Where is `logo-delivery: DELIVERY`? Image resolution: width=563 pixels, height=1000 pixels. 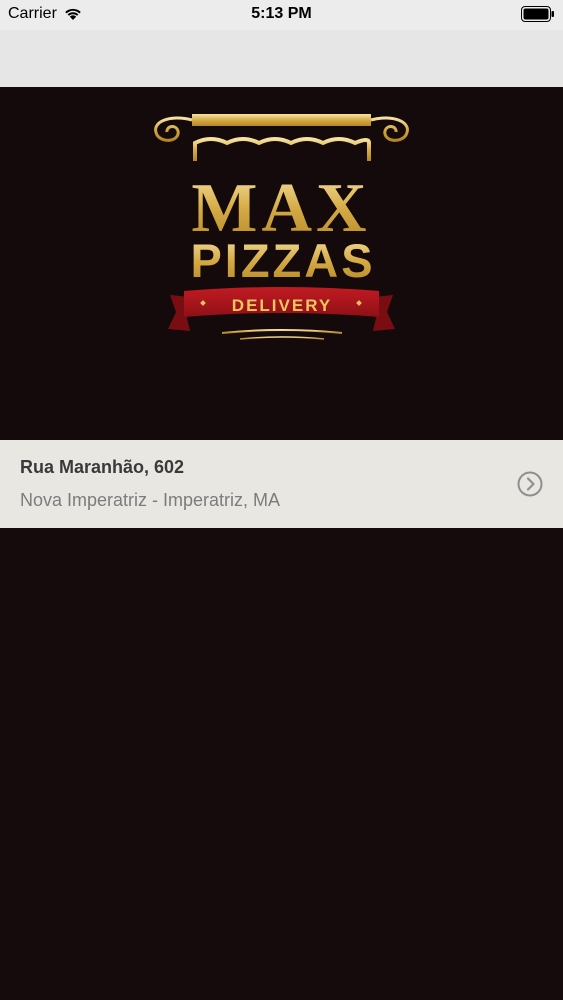 logo-delivery: DELIVERY is located at coordinates (282, 305).